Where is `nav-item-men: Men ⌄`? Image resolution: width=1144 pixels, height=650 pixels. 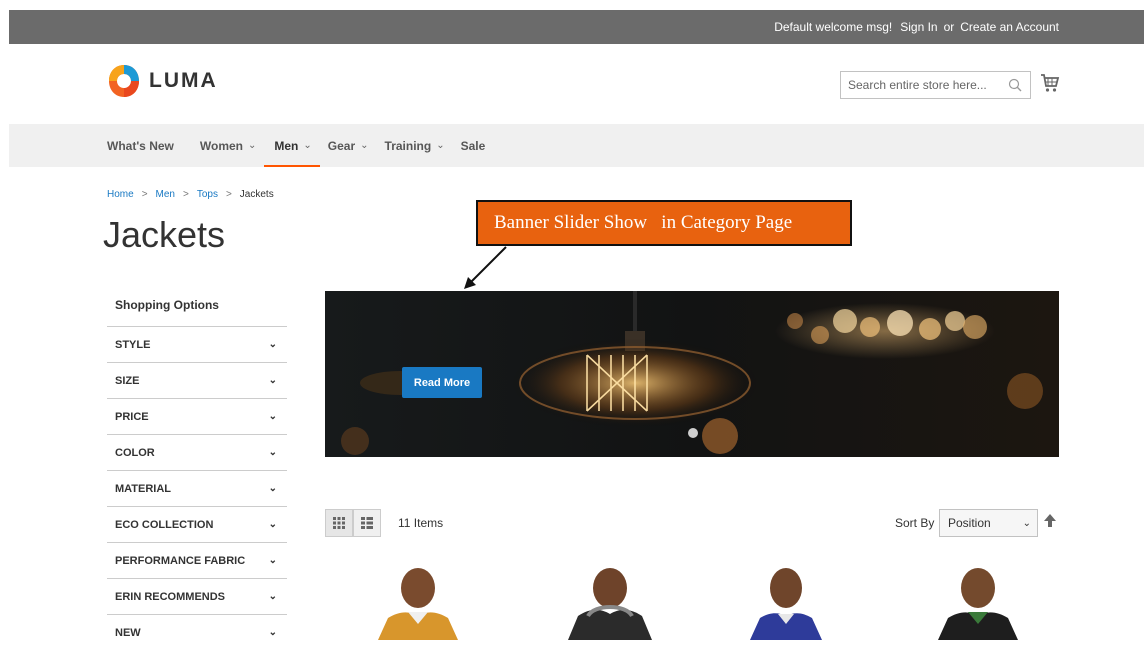 nav-item-men: Men ⌄ is located at coordinates (292, 145).